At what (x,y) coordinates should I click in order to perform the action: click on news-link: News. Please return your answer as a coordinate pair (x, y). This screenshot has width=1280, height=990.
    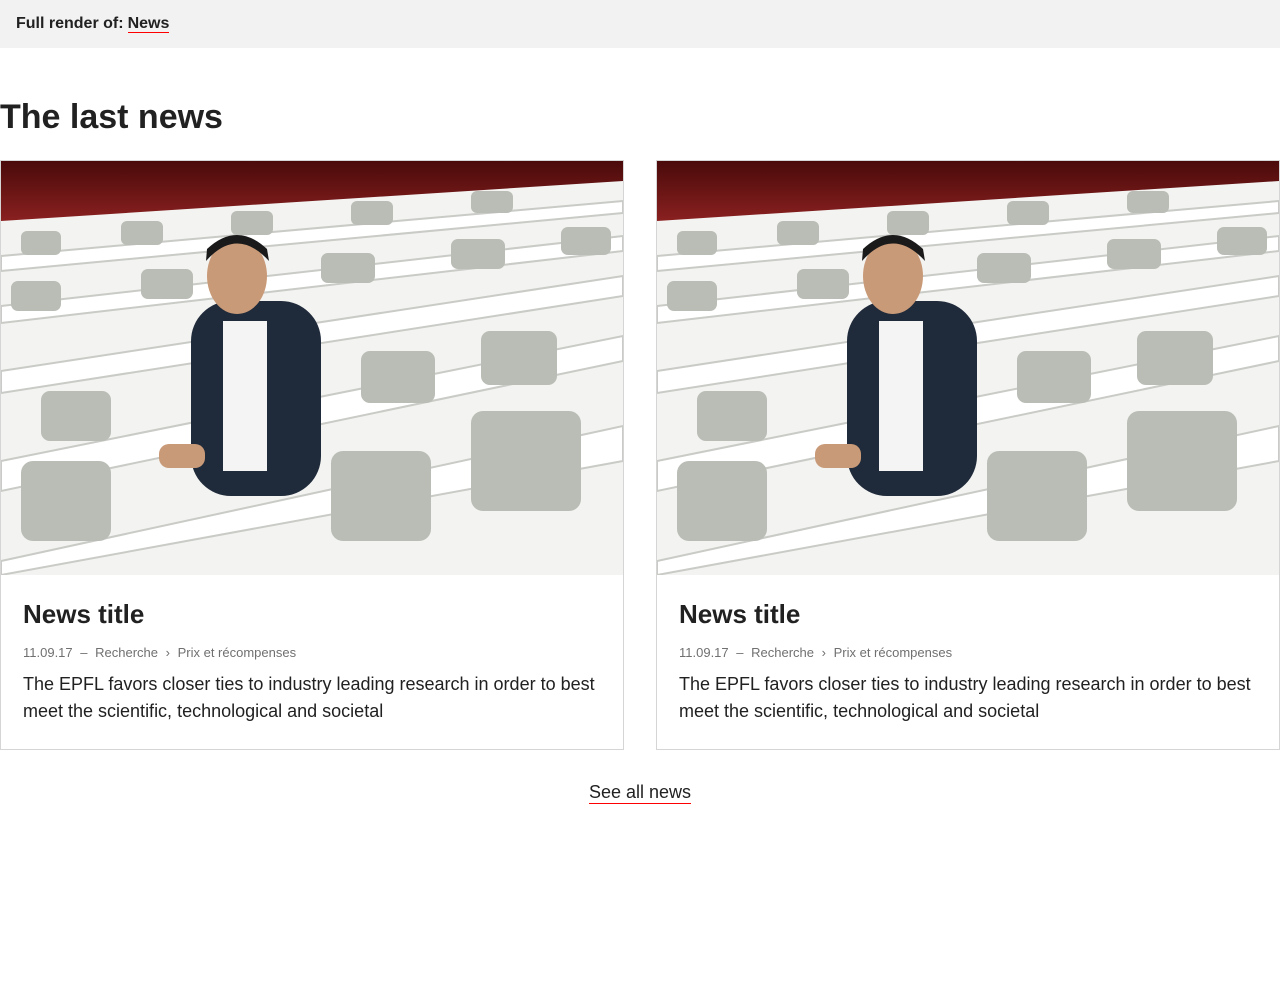
    Looking at the image, I should click on (148, 24).